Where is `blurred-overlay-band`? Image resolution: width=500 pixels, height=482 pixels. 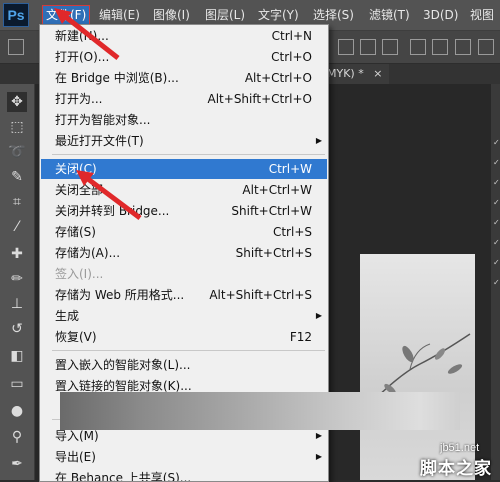 blurred-overlay-band is located at coordinates (260, 411).